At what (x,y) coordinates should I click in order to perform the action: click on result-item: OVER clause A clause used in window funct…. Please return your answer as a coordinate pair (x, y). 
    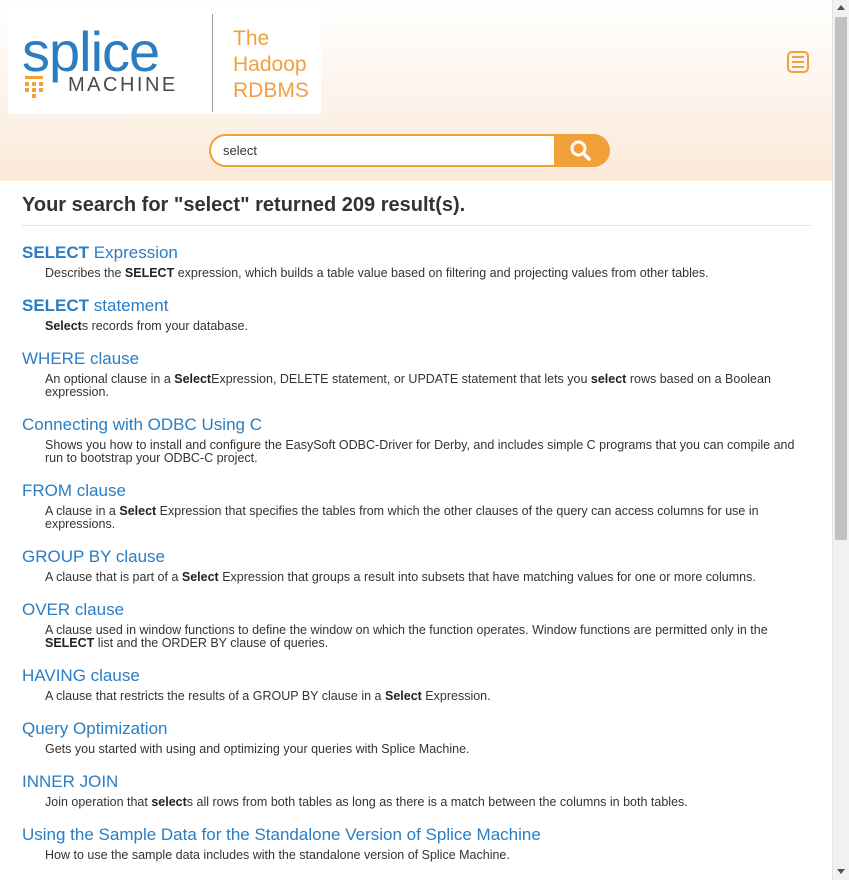
    Looking at the image, I should click on (417, 625).